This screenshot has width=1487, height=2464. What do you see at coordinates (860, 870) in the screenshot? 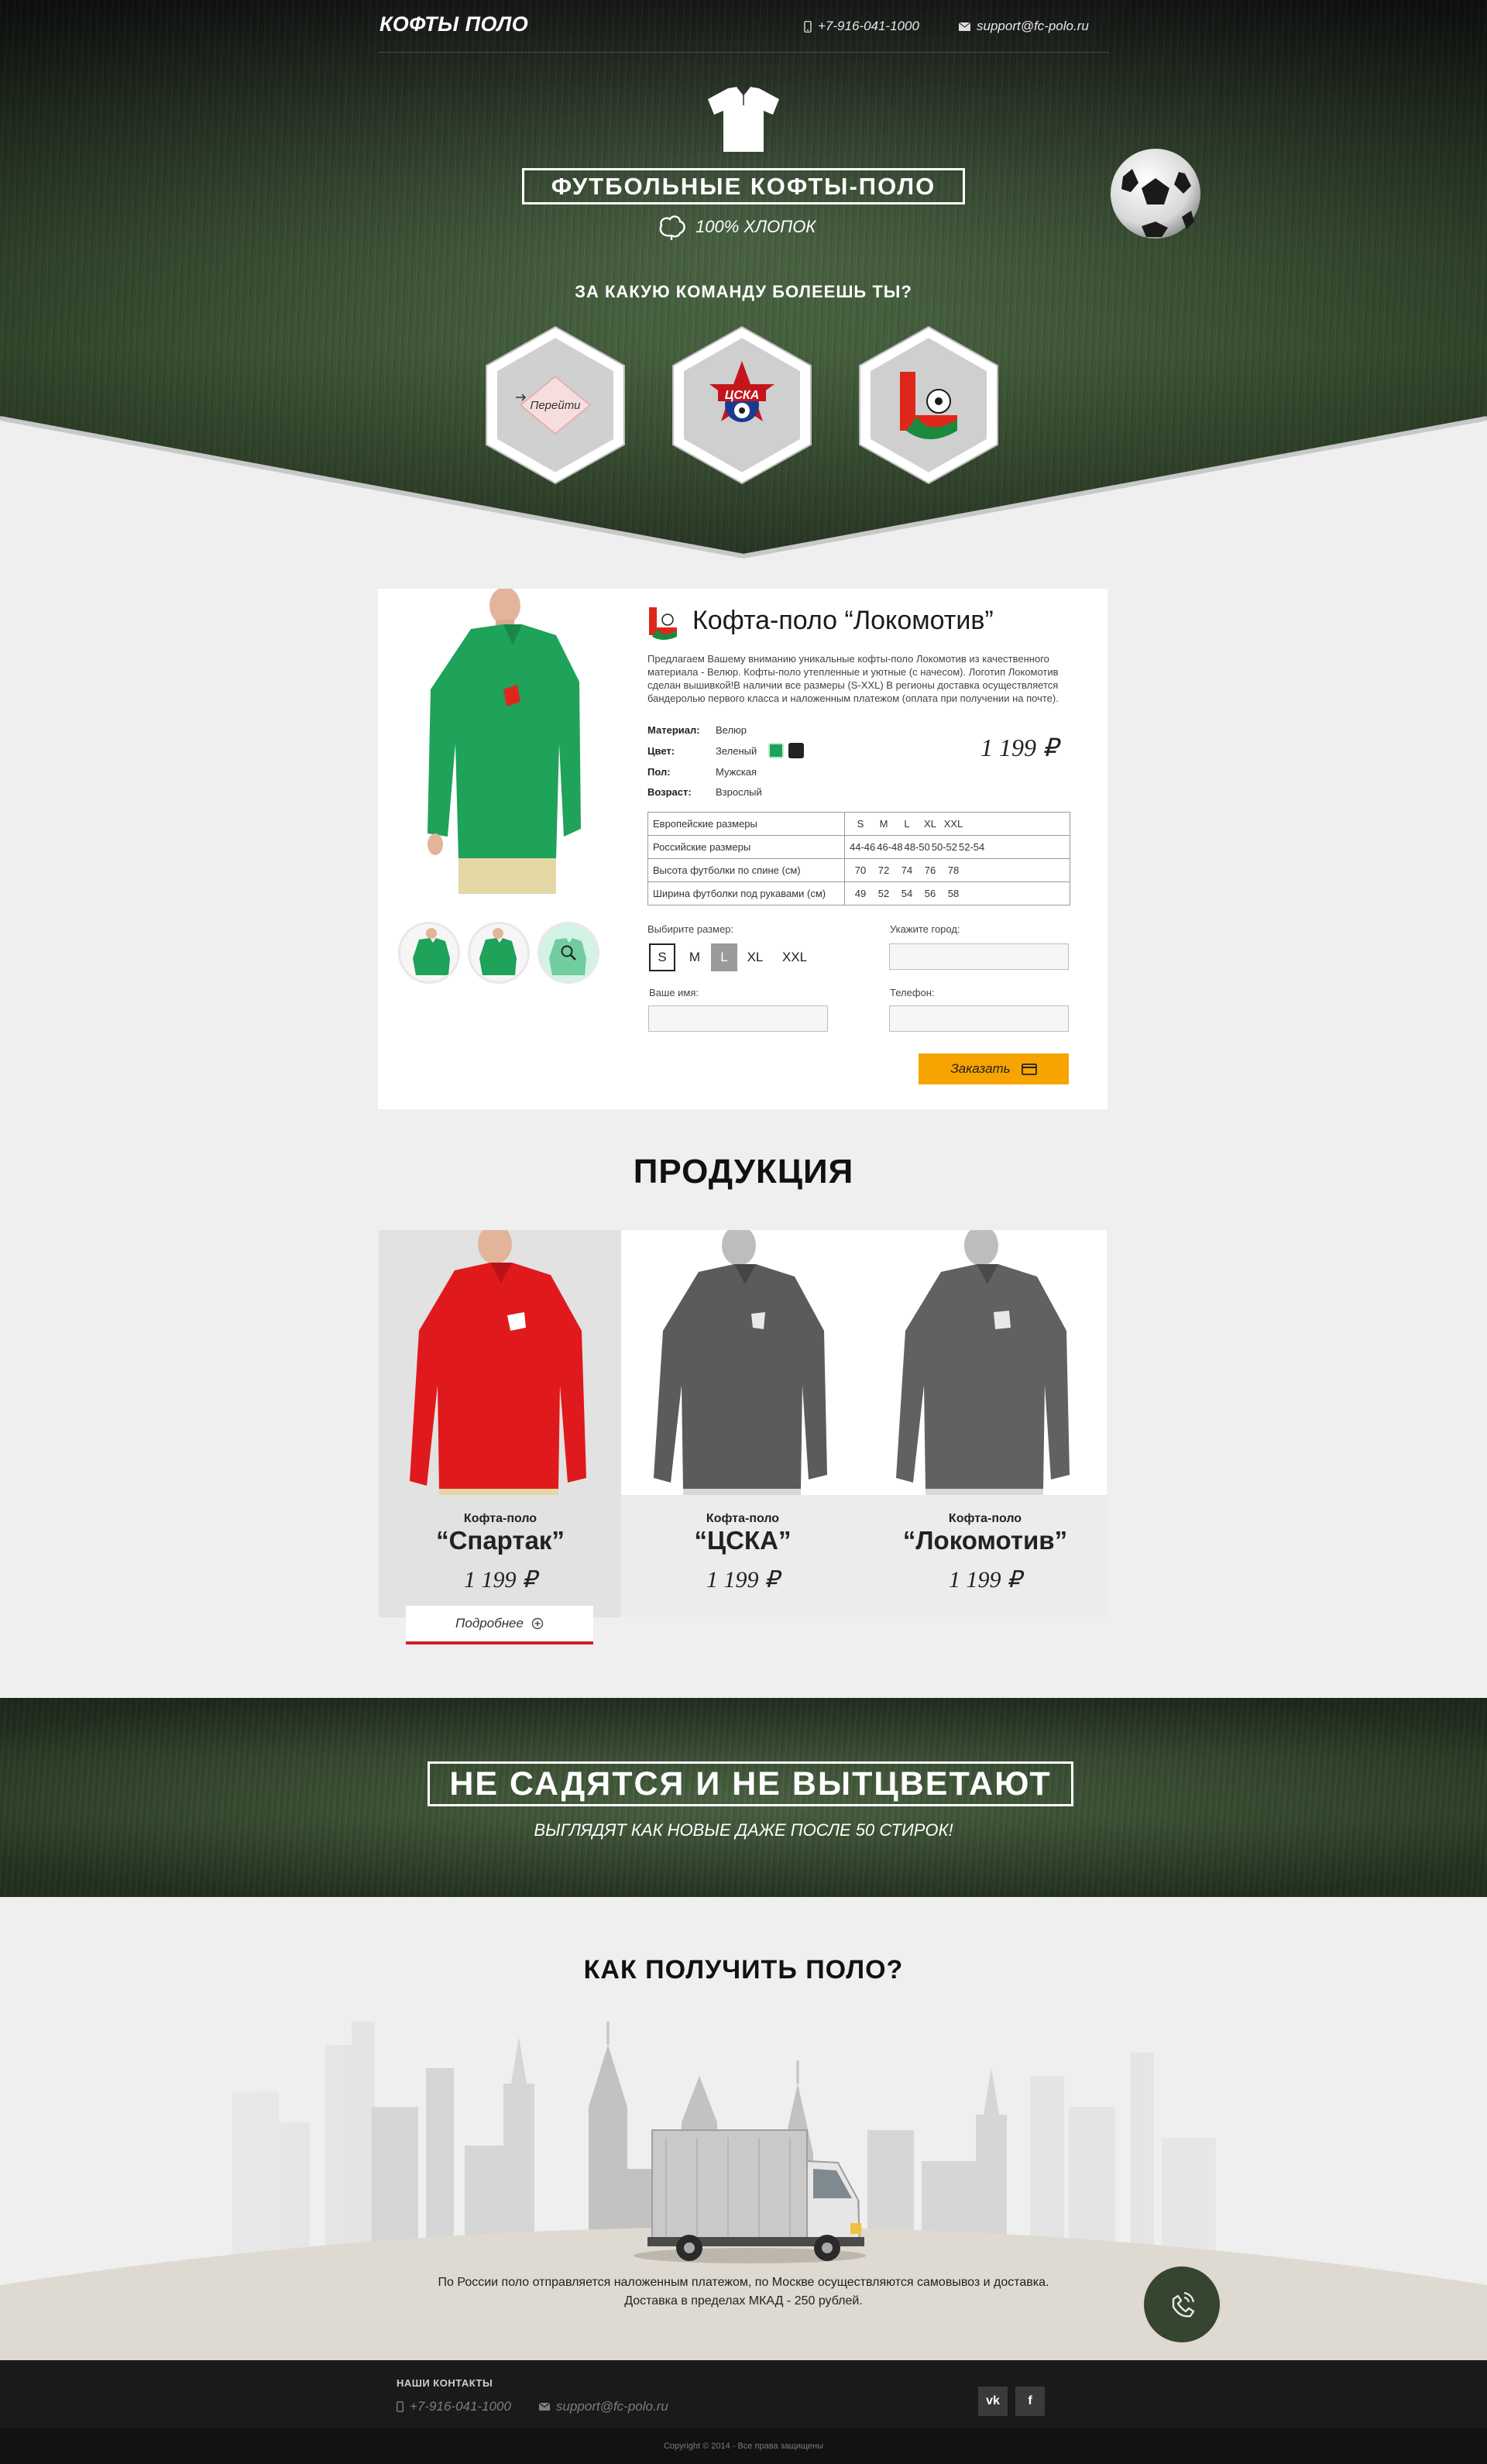
I see `table-value: 70` at bounding box center [860, 870].